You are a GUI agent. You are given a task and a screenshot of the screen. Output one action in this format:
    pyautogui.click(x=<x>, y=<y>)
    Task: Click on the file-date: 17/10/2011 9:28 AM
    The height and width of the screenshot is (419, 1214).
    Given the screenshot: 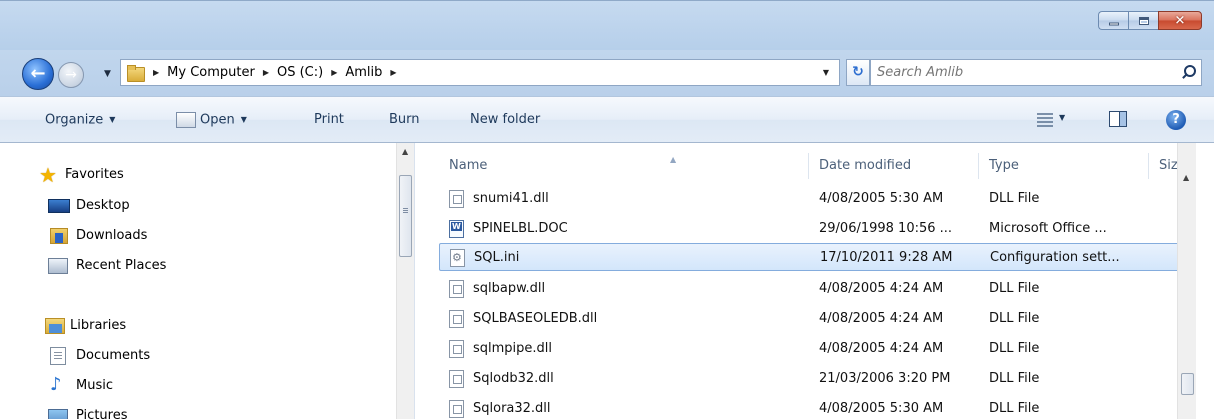 What is the action you would take?
    pyautogui.click(x=886, y=257)
    